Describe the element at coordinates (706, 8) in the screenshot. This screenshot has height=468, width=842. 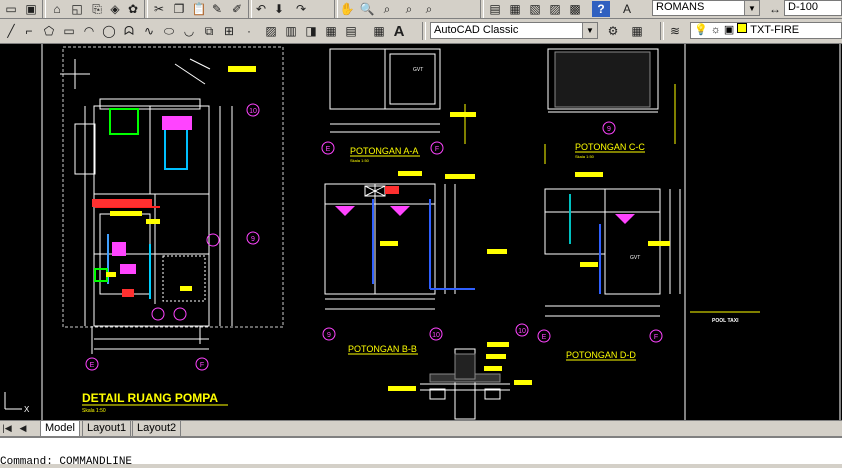
I see `text-style-select: ROMANS ▼` at that location.